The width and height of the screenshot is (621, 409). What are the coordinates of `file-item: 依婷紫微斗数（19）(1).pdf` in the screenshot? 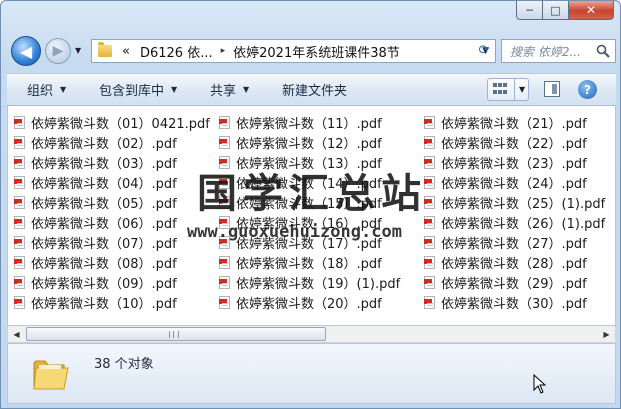 It's located at (309, 282).